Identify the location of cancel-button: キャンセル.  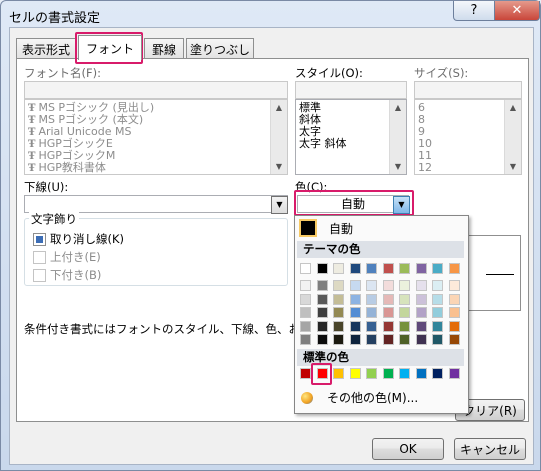
(490, 449).